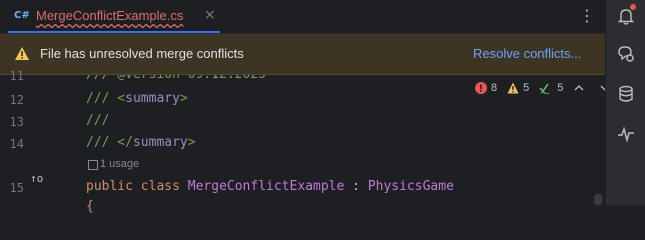 The width and height of the screenshot is (645, 240). I want to click on notification-badge, so click(633, 7).